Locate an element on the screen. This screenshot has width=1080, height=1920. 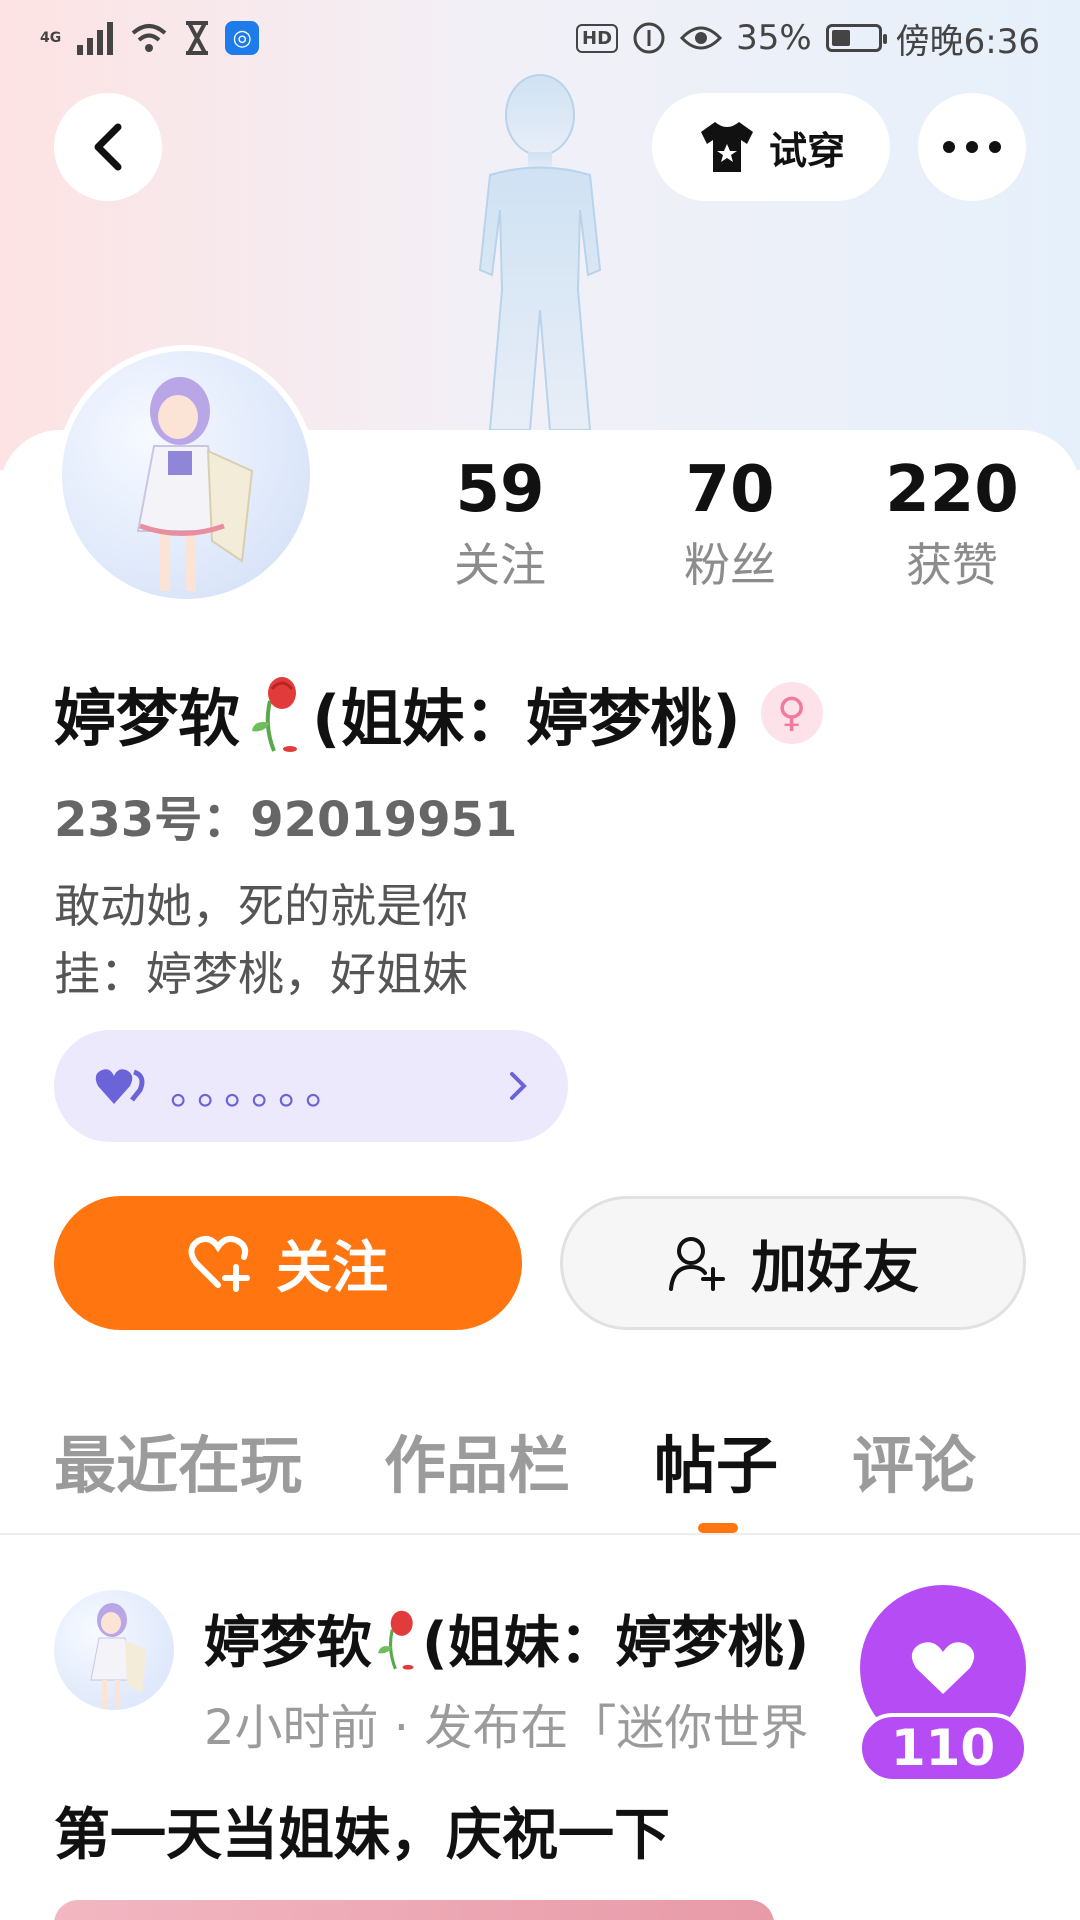
profile-stats: 59 关注 70 粉丝 220 获赞 is located at coordinates (730, 530).